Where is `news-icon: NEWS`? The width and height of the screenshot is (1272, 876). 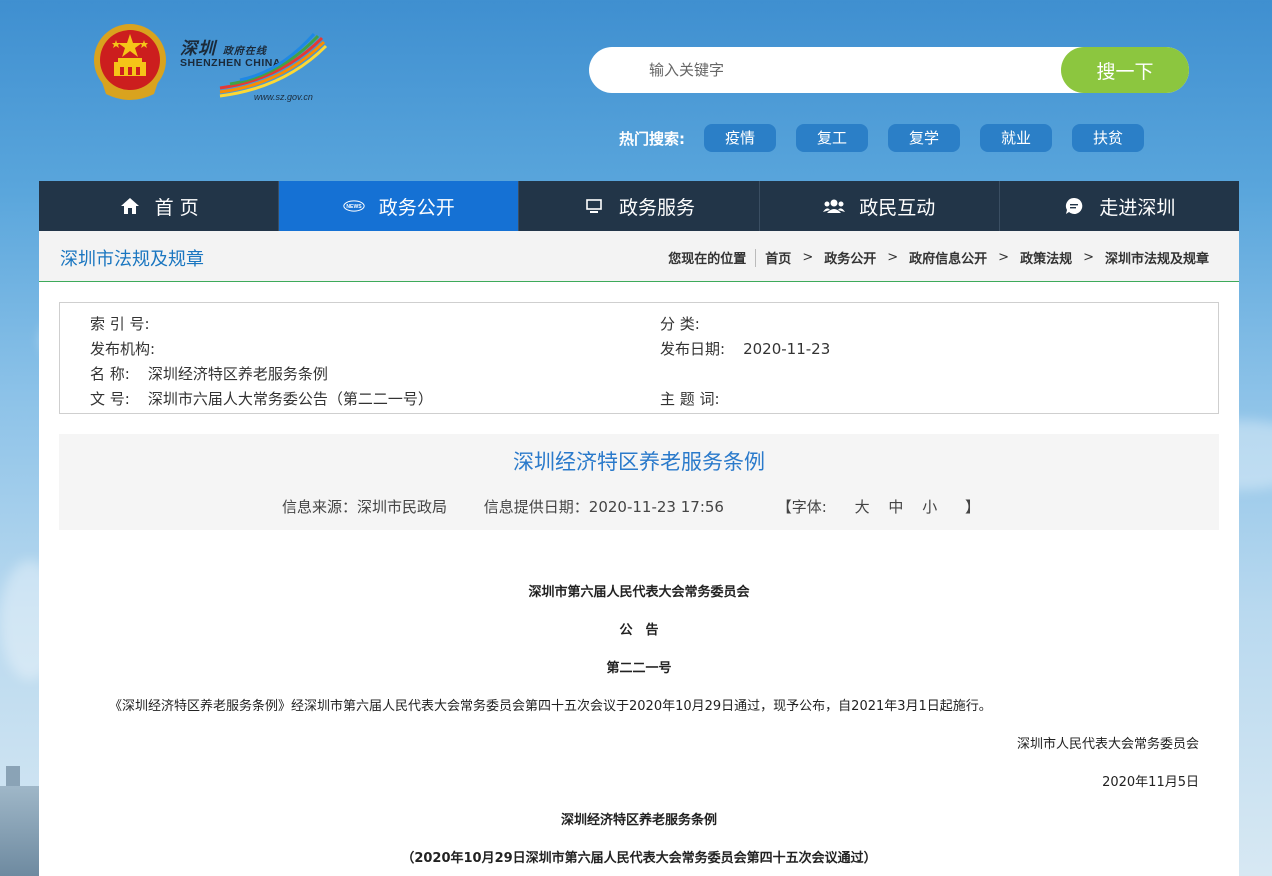
news-icon: NEWS is located at coordinates (354, 206).